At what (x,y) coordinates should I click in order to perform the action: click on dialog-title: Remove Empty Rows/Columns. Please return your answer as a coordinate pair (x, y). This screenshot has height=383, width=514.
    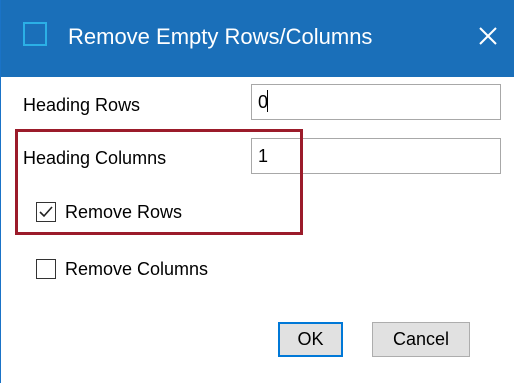
    Looking at the image, I should click on (220, 36).